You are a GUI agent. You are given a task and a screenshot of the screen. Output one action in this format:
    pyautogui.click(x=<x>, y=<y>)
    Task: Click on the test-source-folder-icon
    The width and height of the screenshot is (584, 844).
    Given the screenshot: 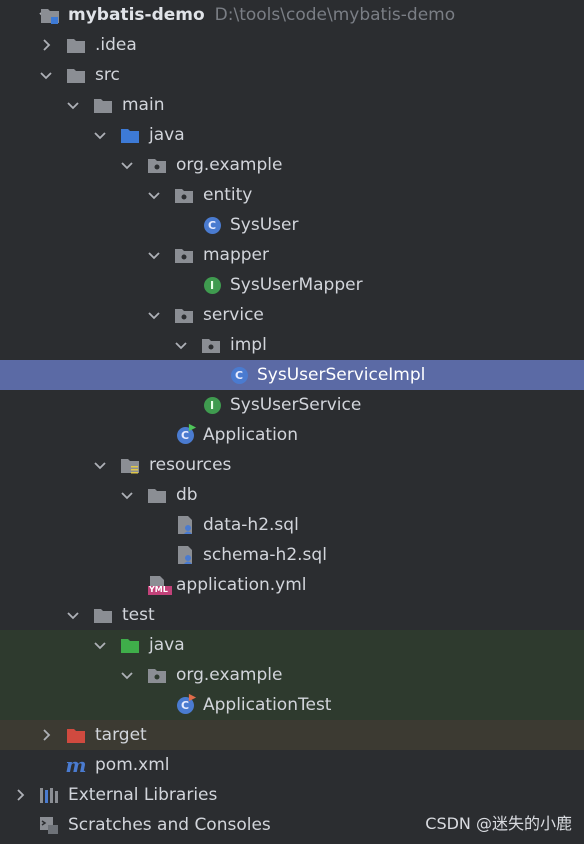 What is the action you would take?
    pyautogui.click(x=130, y=645)
    